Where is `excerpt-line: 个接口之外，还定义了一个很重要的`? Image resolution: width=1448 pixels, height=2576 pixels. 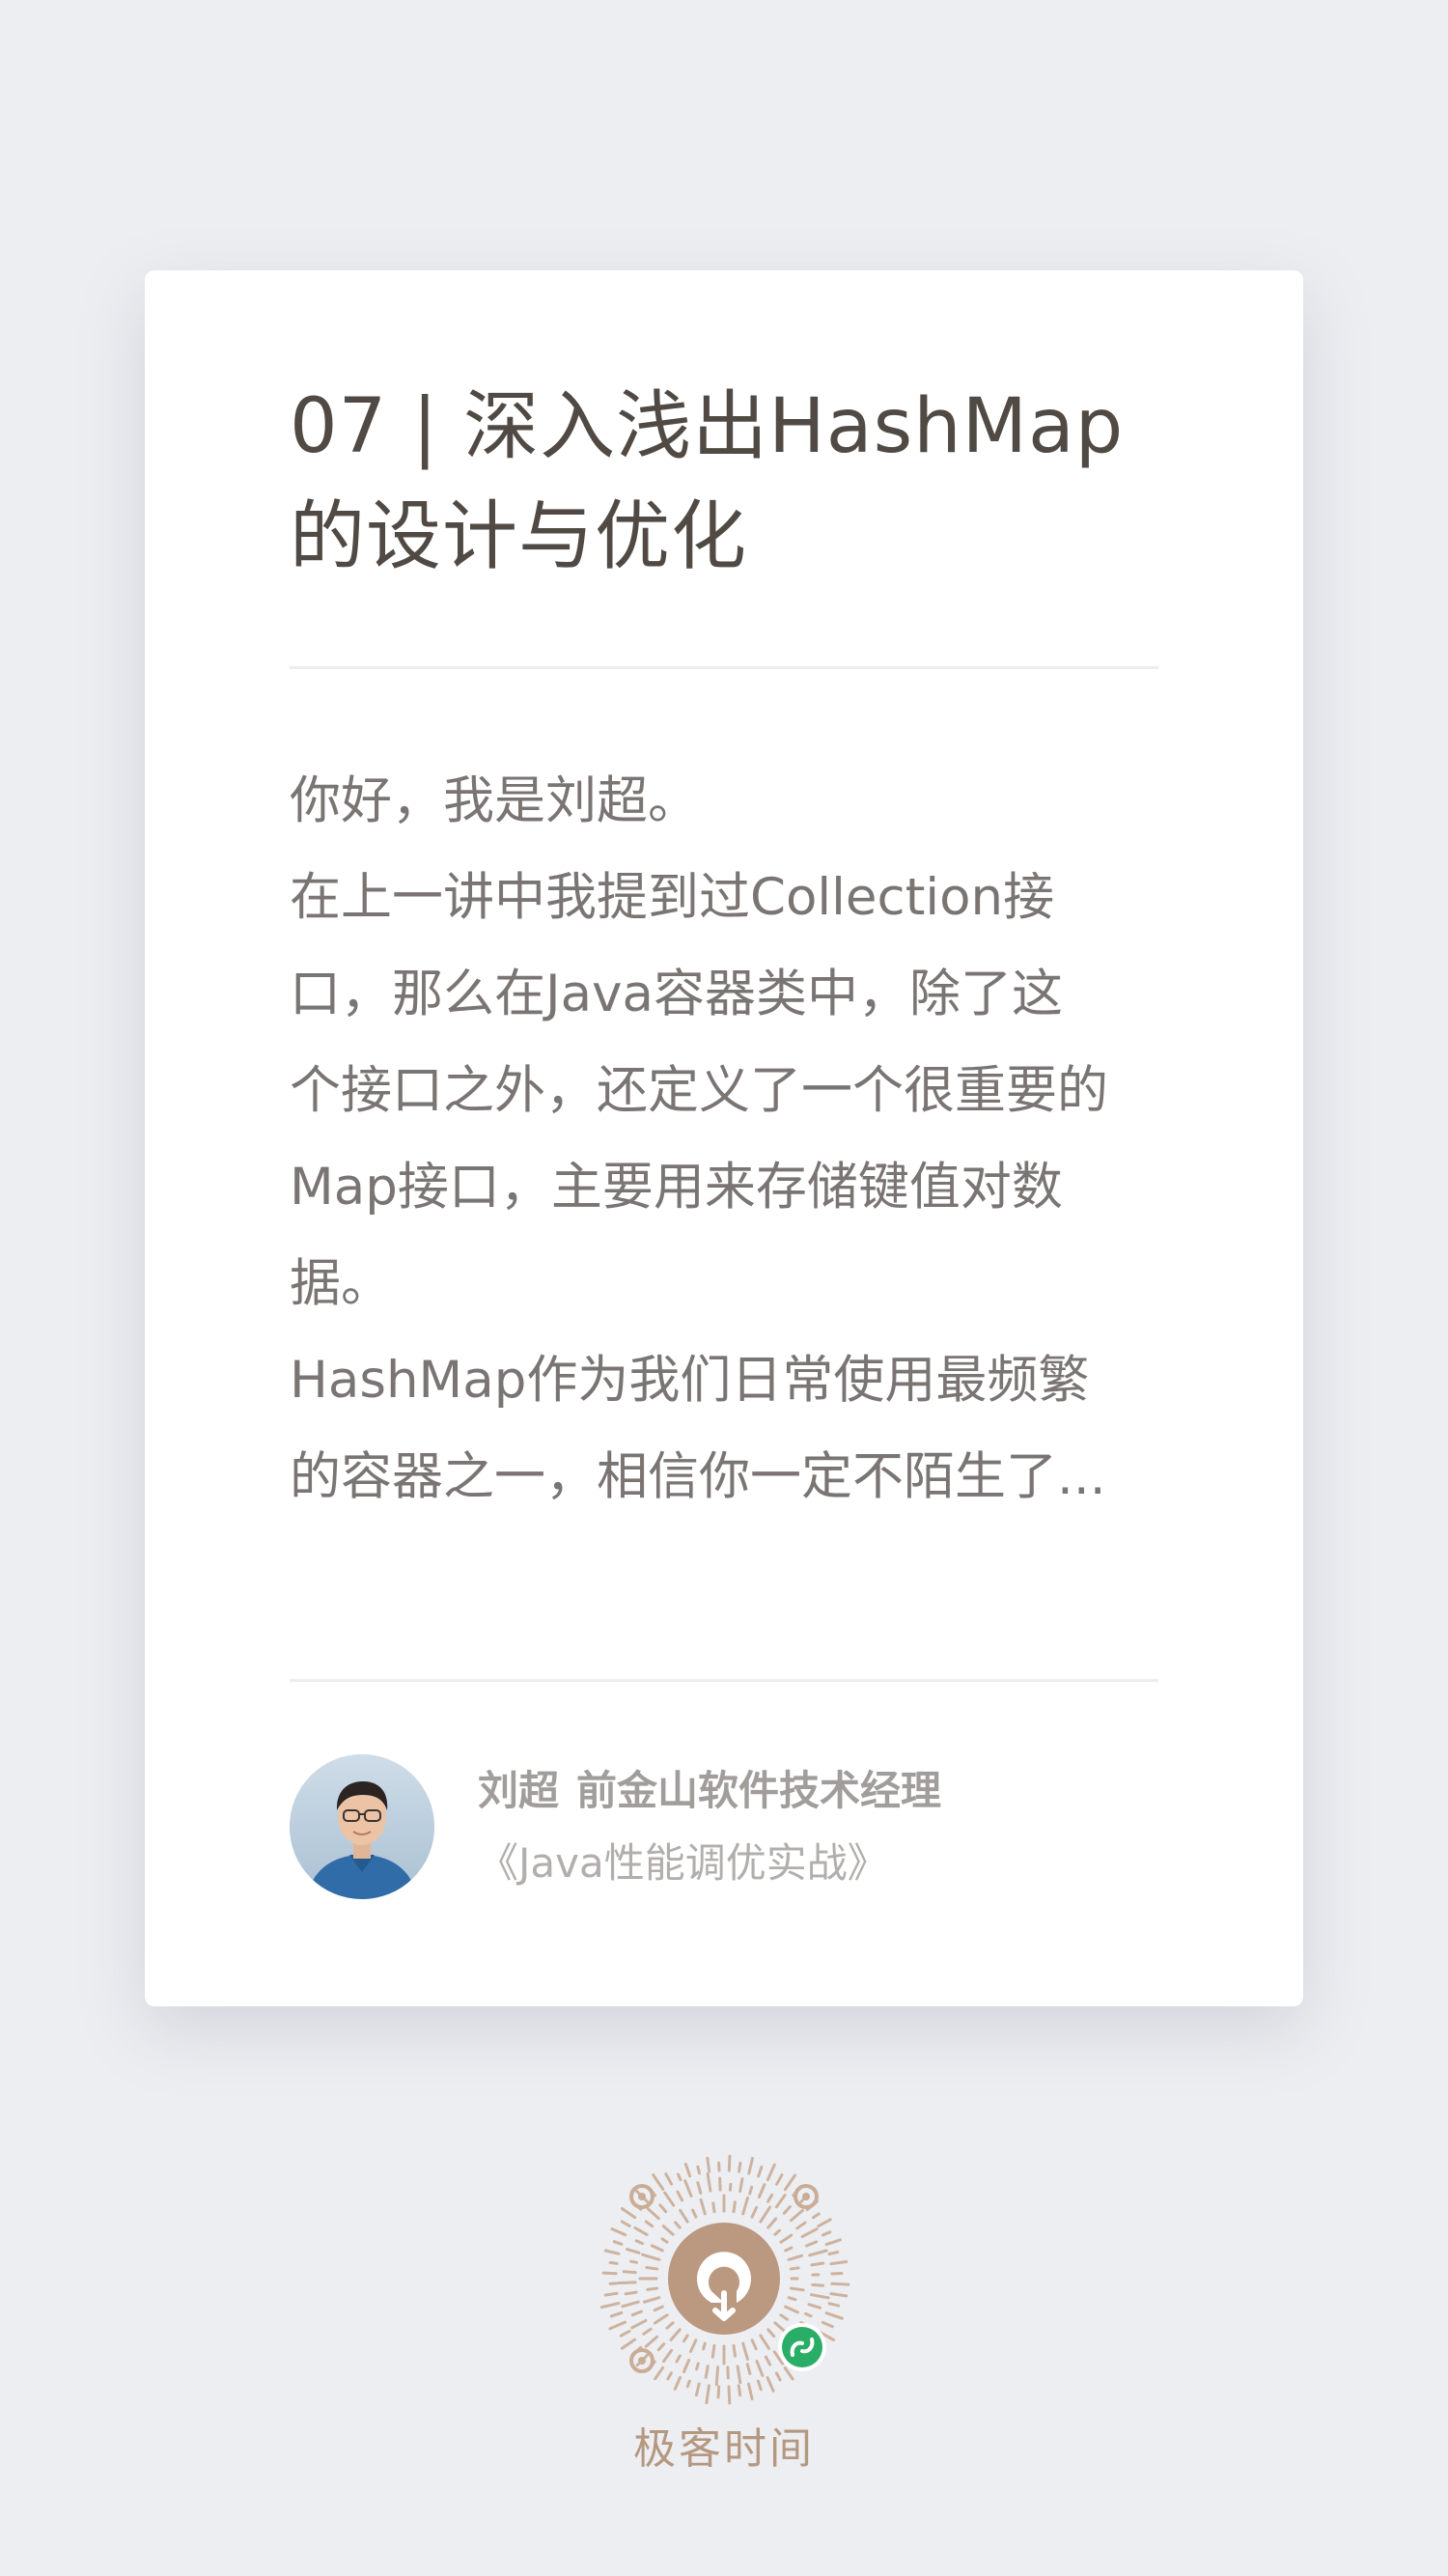
excerpt-line: 个接口之外，还定义了一个很重要的 is located at coordinates (699, 1091).